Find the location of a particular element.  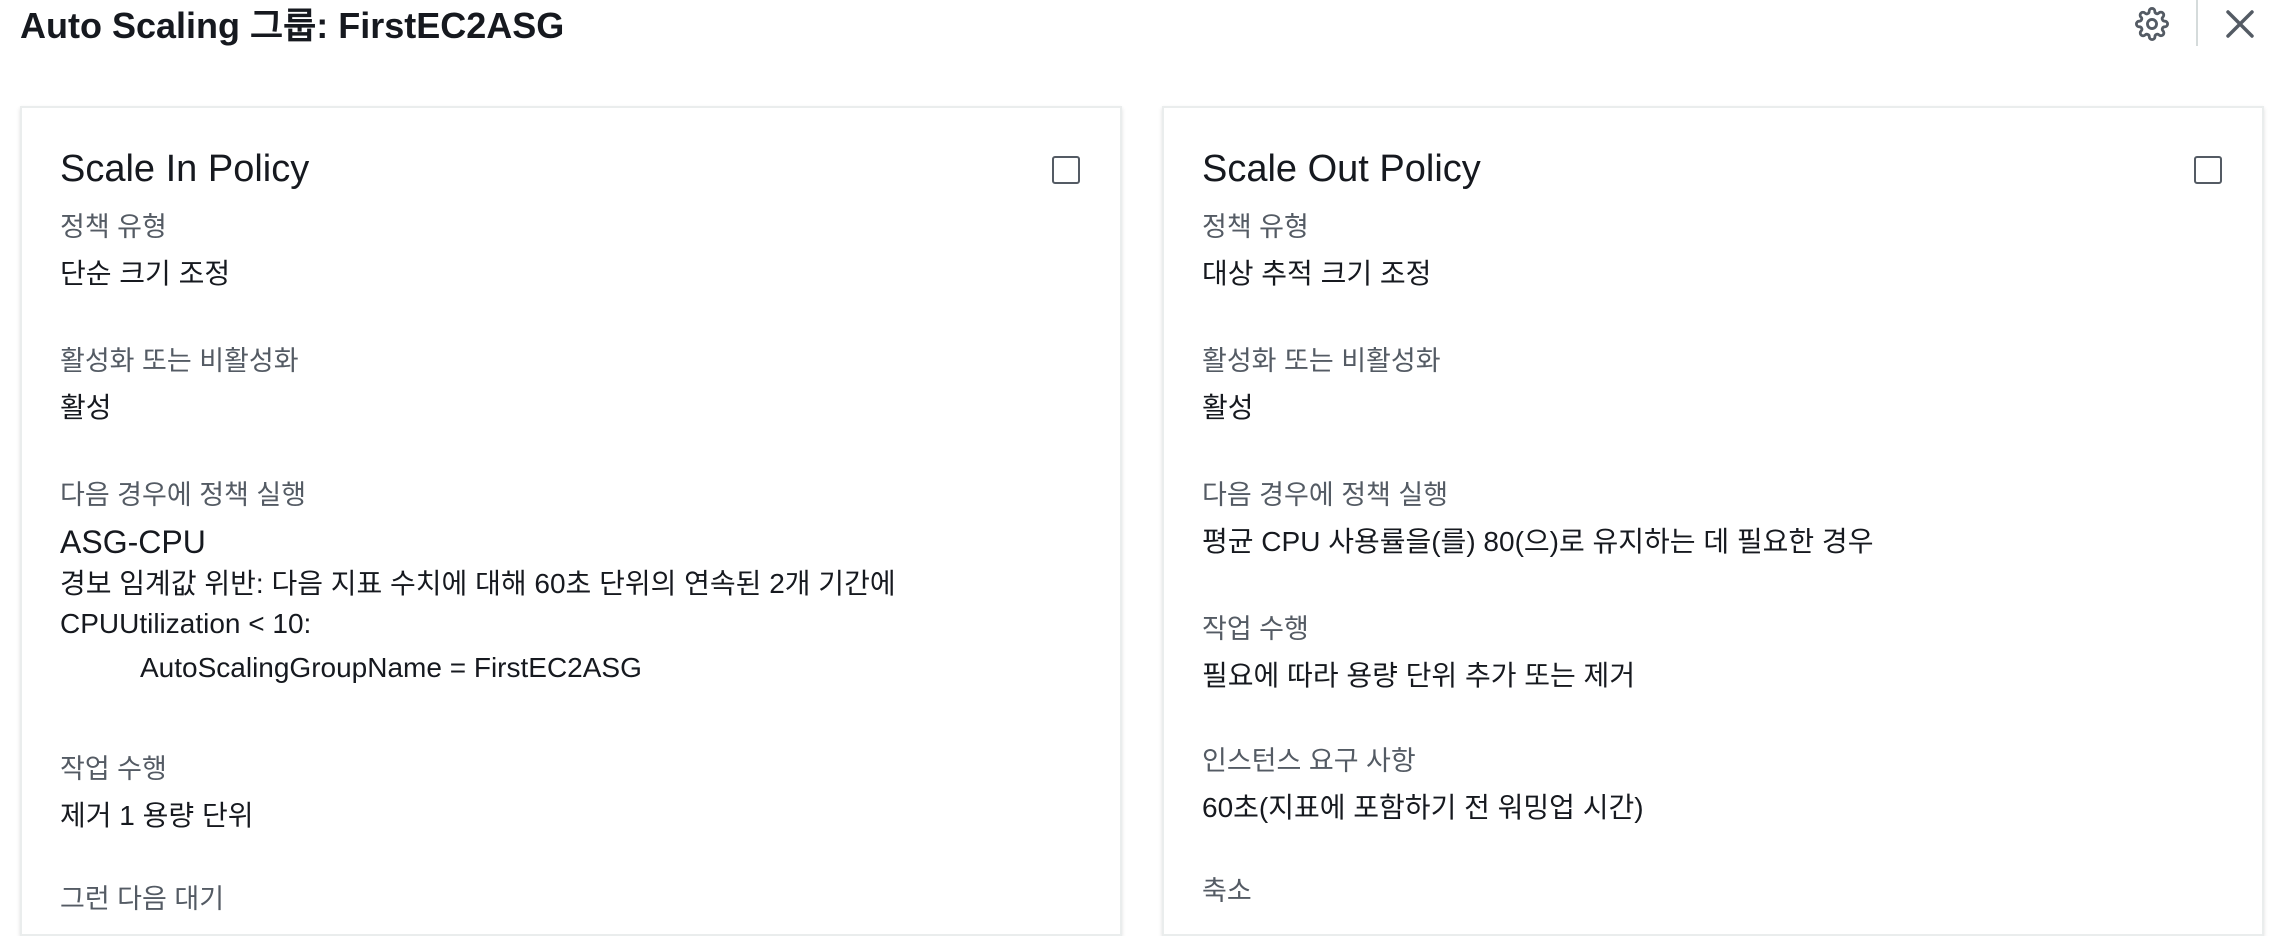

alarm-condition: CPUUtilization < 10: is located at coordinates (186, 623).